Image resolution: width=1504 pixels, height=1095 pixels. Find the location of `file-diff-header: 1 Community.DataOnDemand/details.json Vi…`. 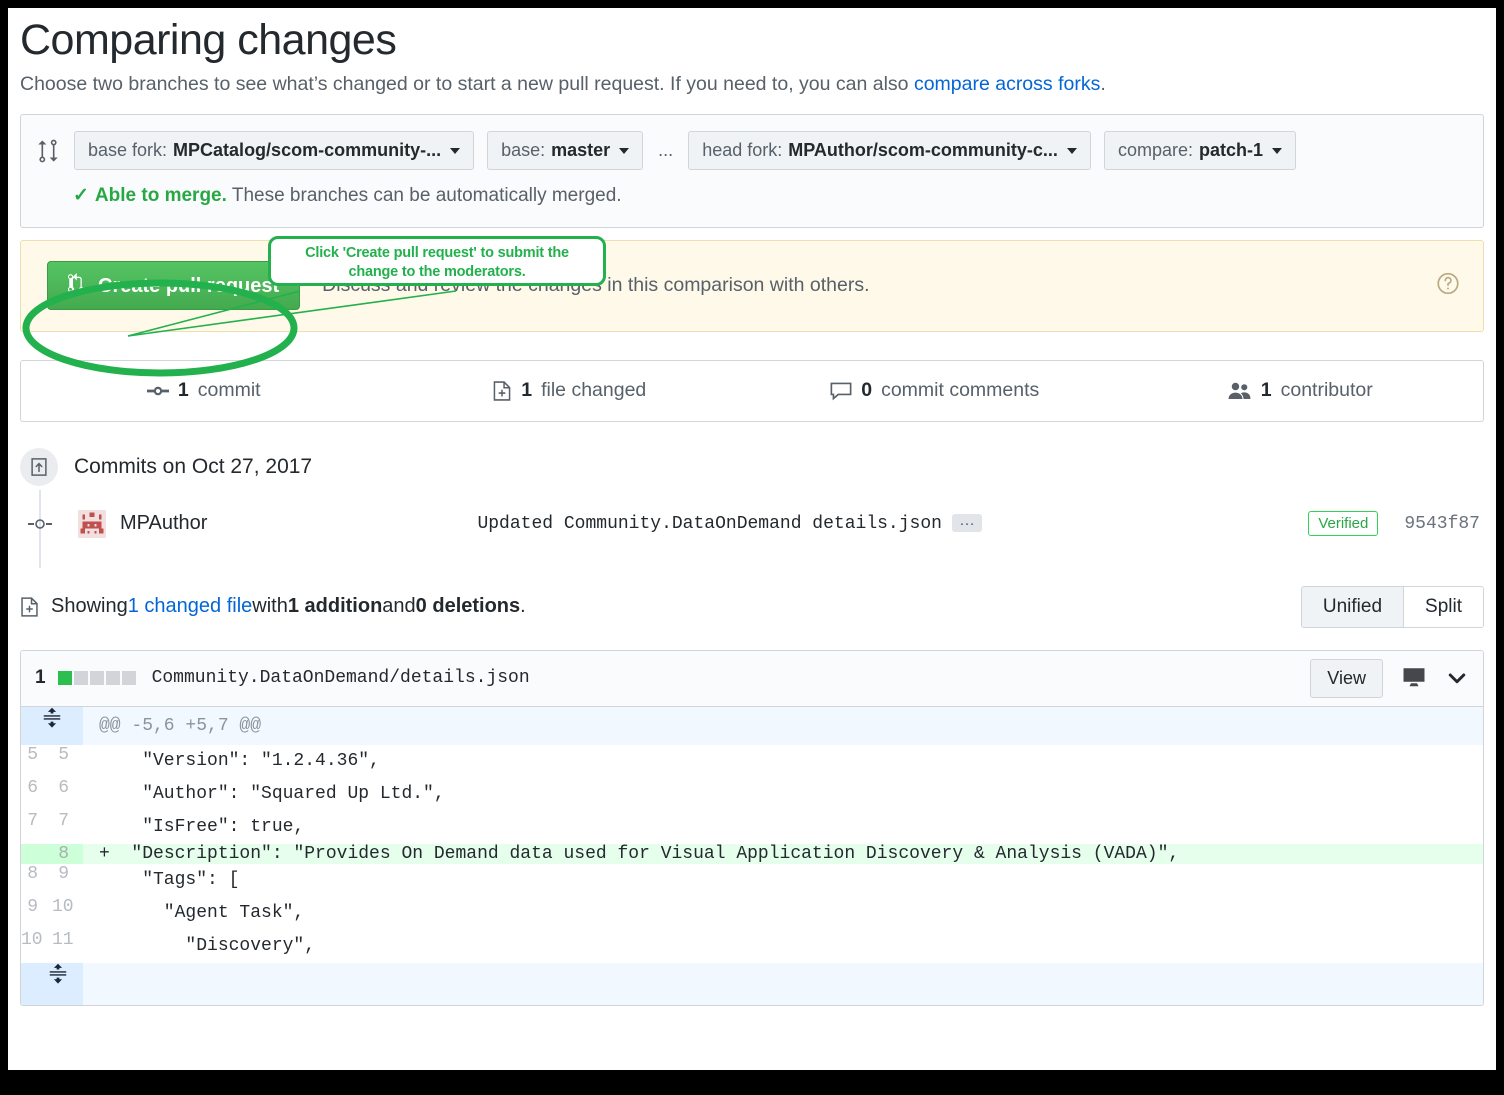

file-diff-header: 1 Community.DataOnDemand/details.json Vi… is located at coordinates (752, 678).